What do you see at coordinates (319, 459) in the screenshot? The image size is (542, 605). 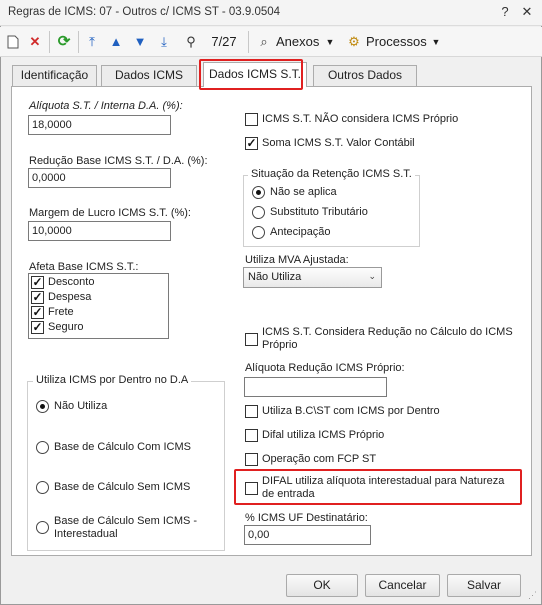 I see `operacao-fcp-label: Operação com FCP ST` at bounding box center [319, 459].